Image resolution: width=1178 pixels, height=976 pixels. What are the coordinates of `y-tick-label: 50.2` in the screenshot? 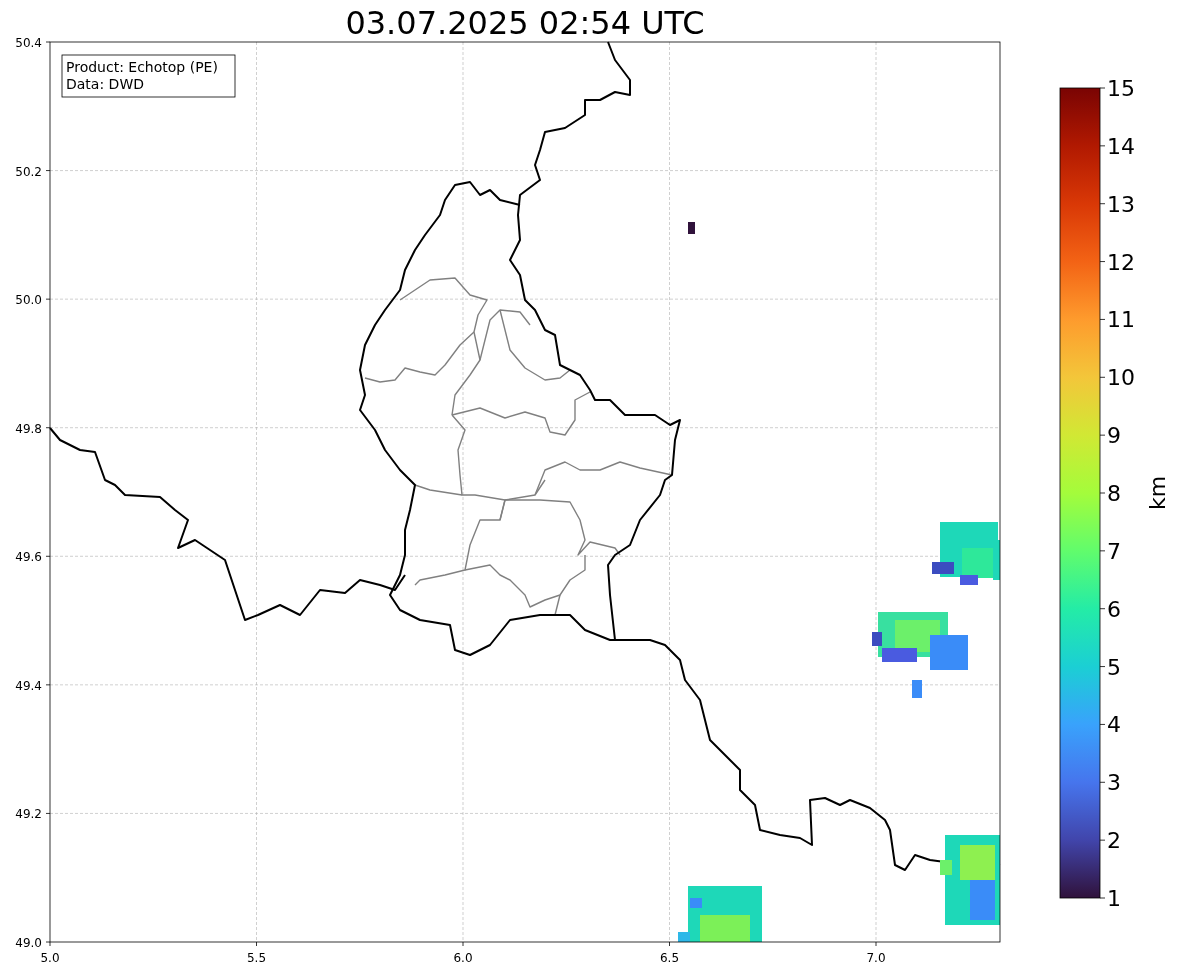 It's located at (28, 171).